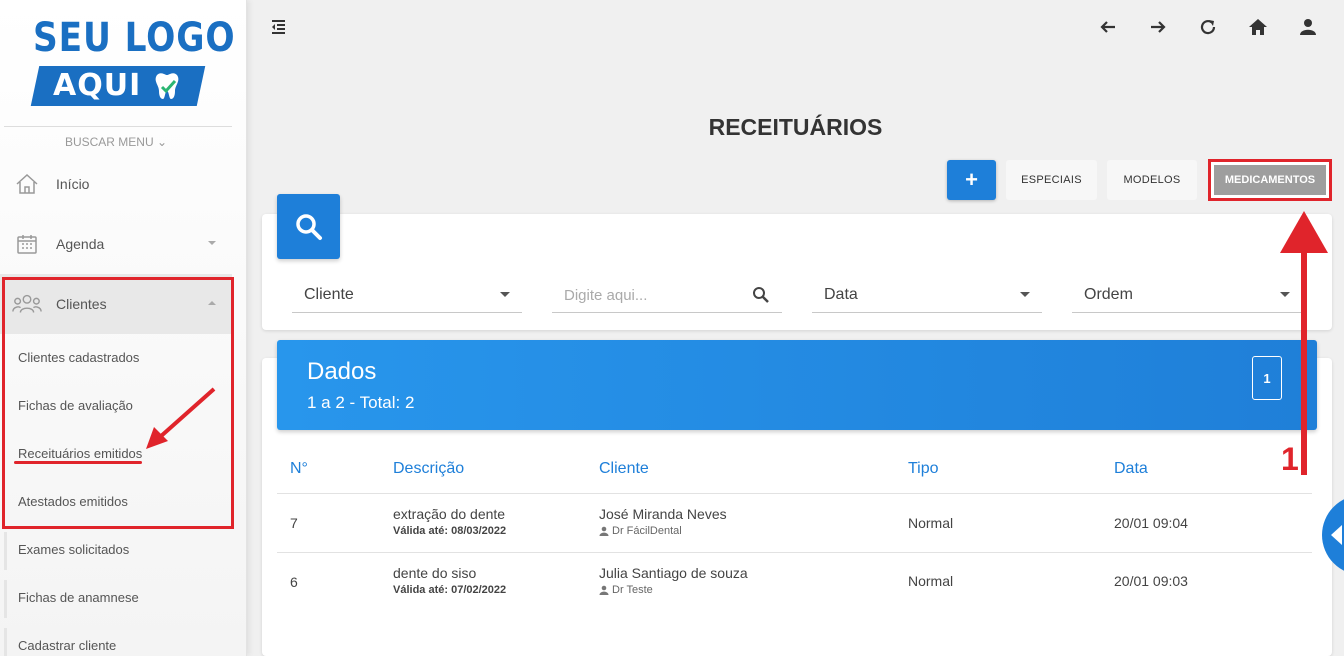 This screenshot has width=1344, height=656. What do you see at coordinates (449, 590) in the screenshot?
I see `row-validity: Válida até: 07/02/2022` at bounding box center [449, 590].